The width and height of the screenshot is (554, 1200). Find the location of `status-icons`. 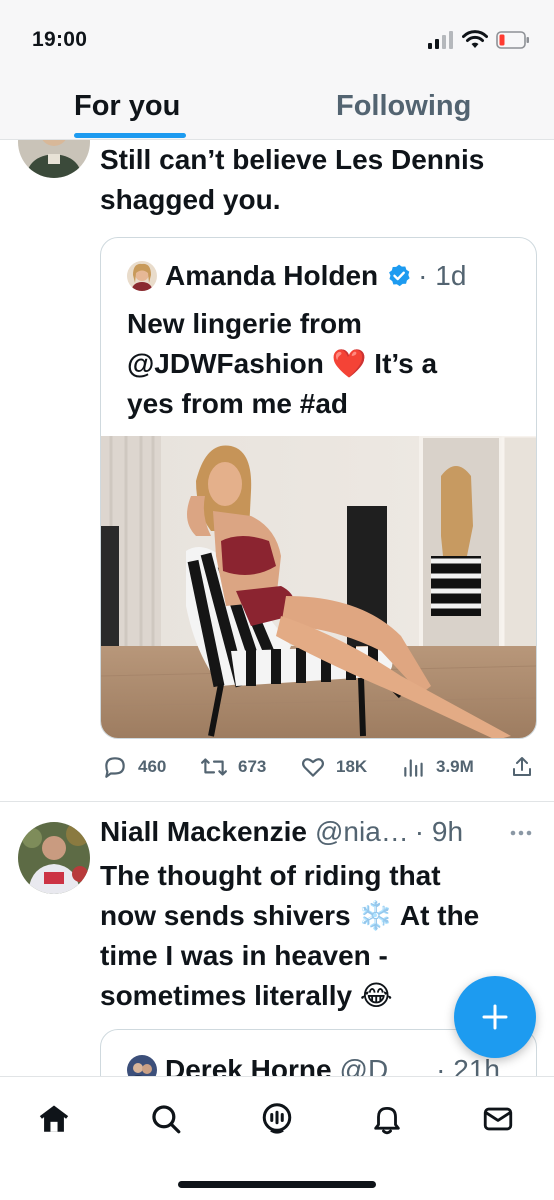

status-icons is located at coordinates (479, 40).